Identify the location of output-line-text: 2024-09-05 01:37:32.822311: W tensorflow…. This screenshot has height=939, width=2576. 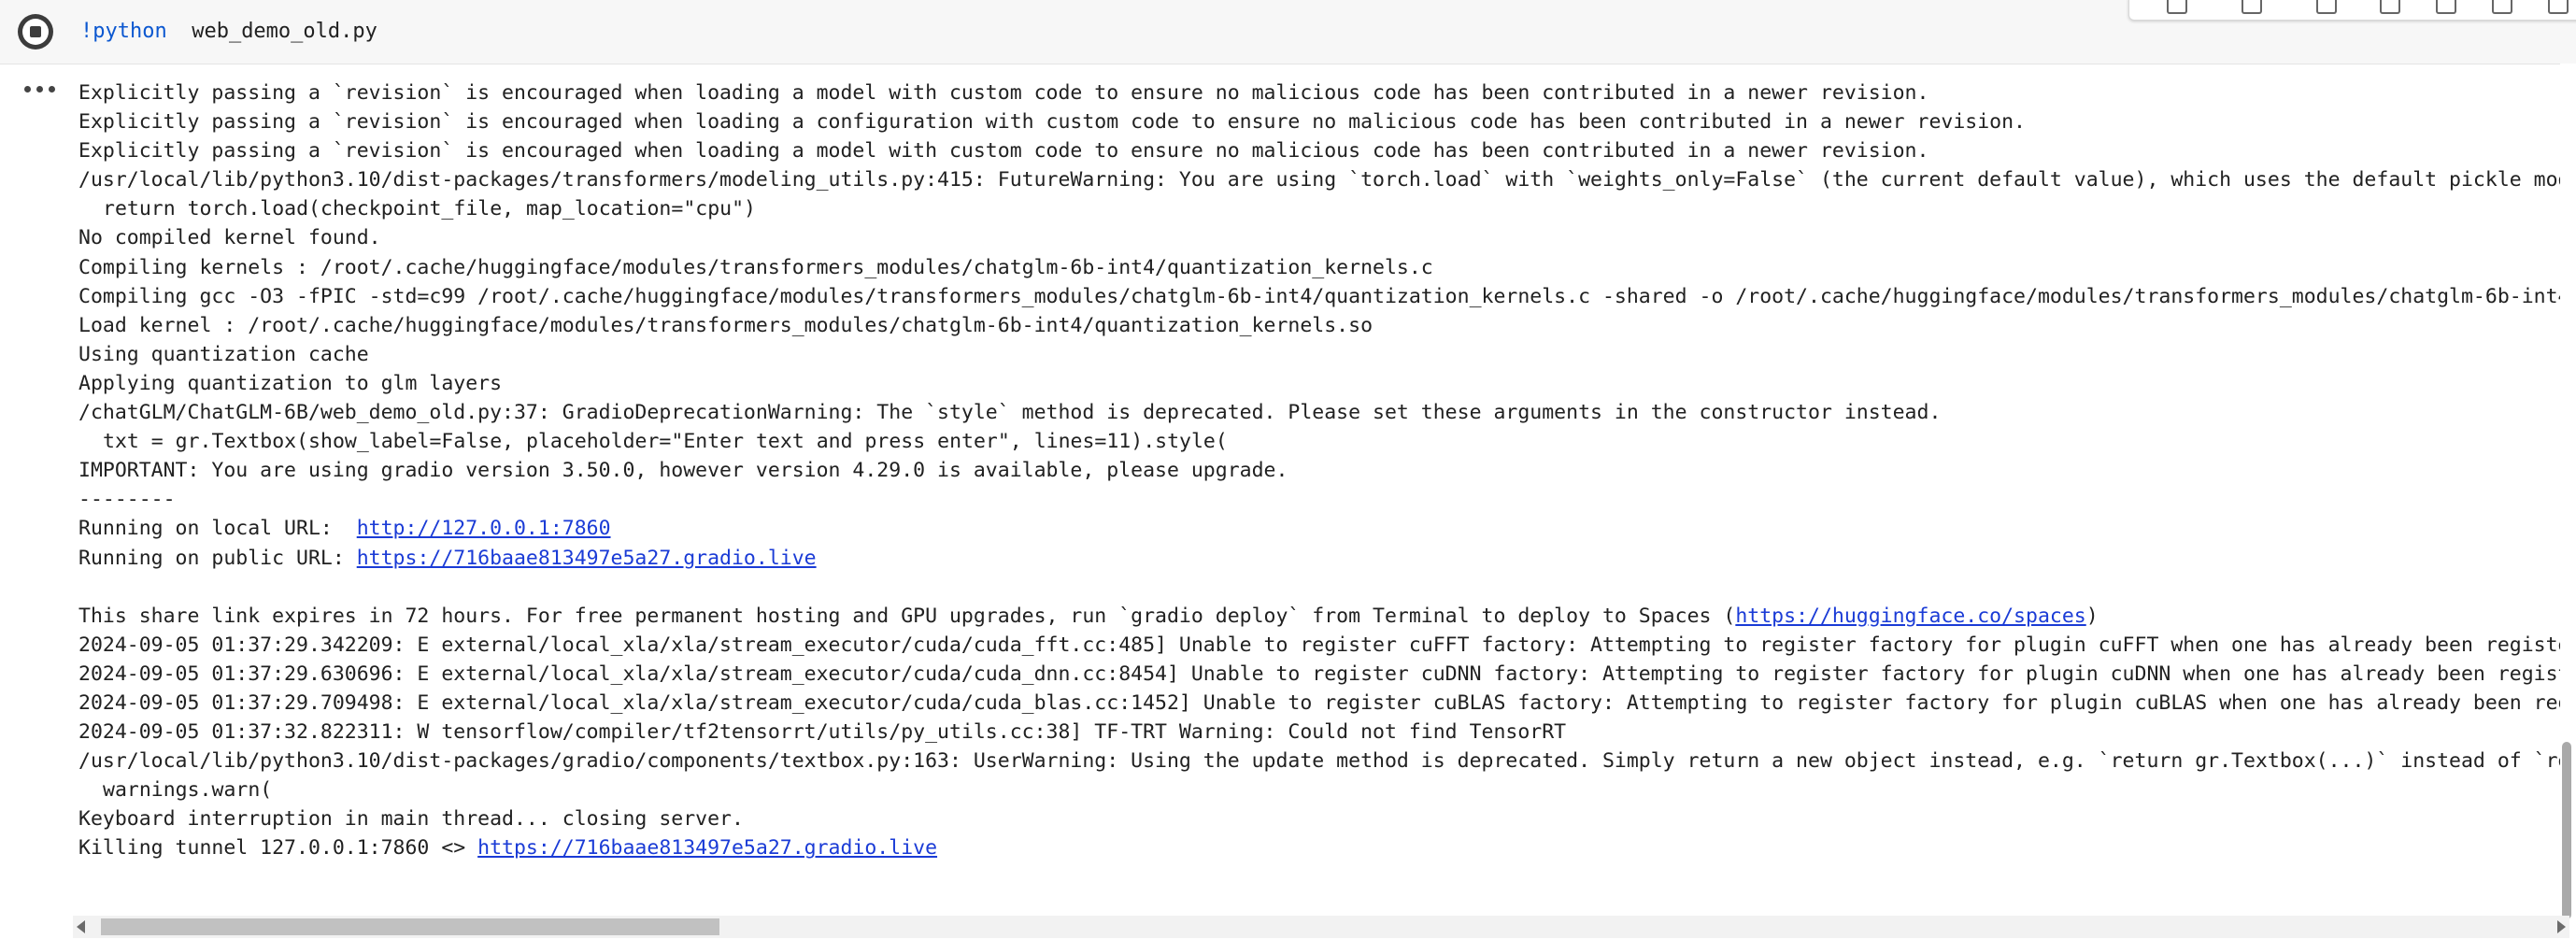
(823, 732).